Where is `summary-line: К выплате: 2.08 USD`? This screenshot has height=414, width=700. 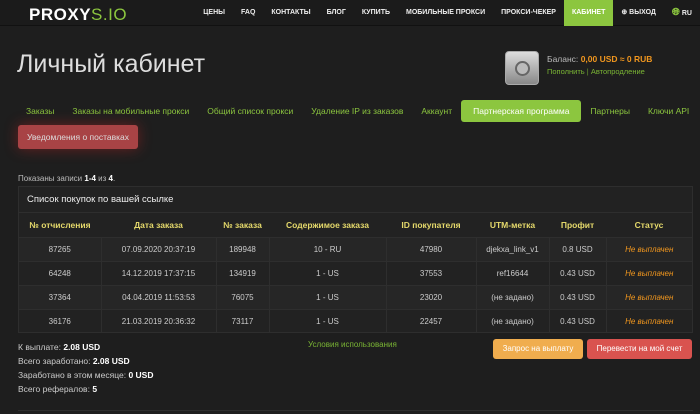
summary-line: К выплате: 2.08 USD is located at coordinates (86, 347).